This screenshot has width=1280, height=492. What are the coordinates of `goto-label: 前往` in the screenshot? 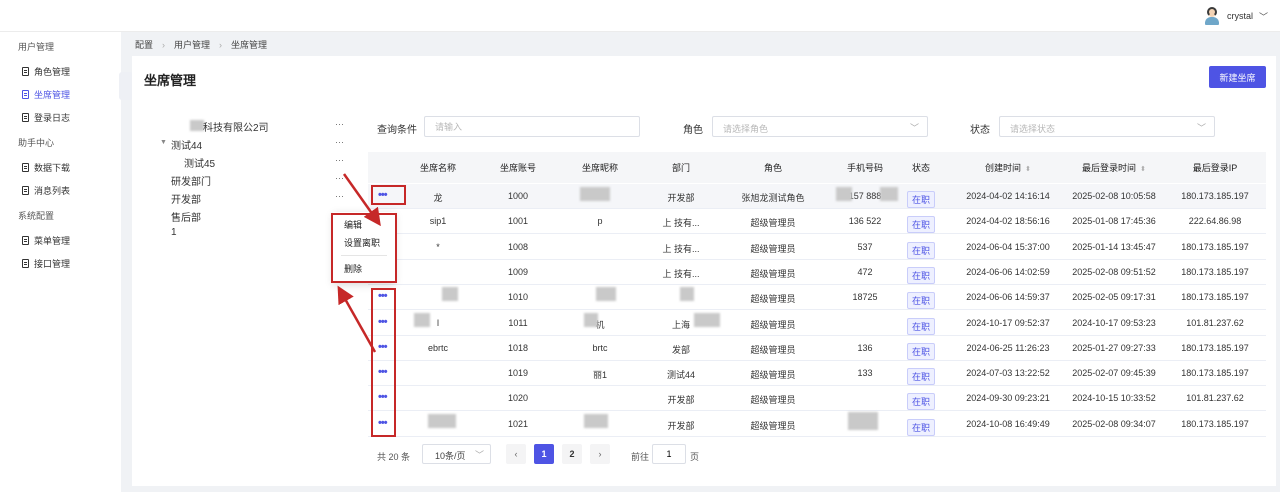 It's located at (640, 457).